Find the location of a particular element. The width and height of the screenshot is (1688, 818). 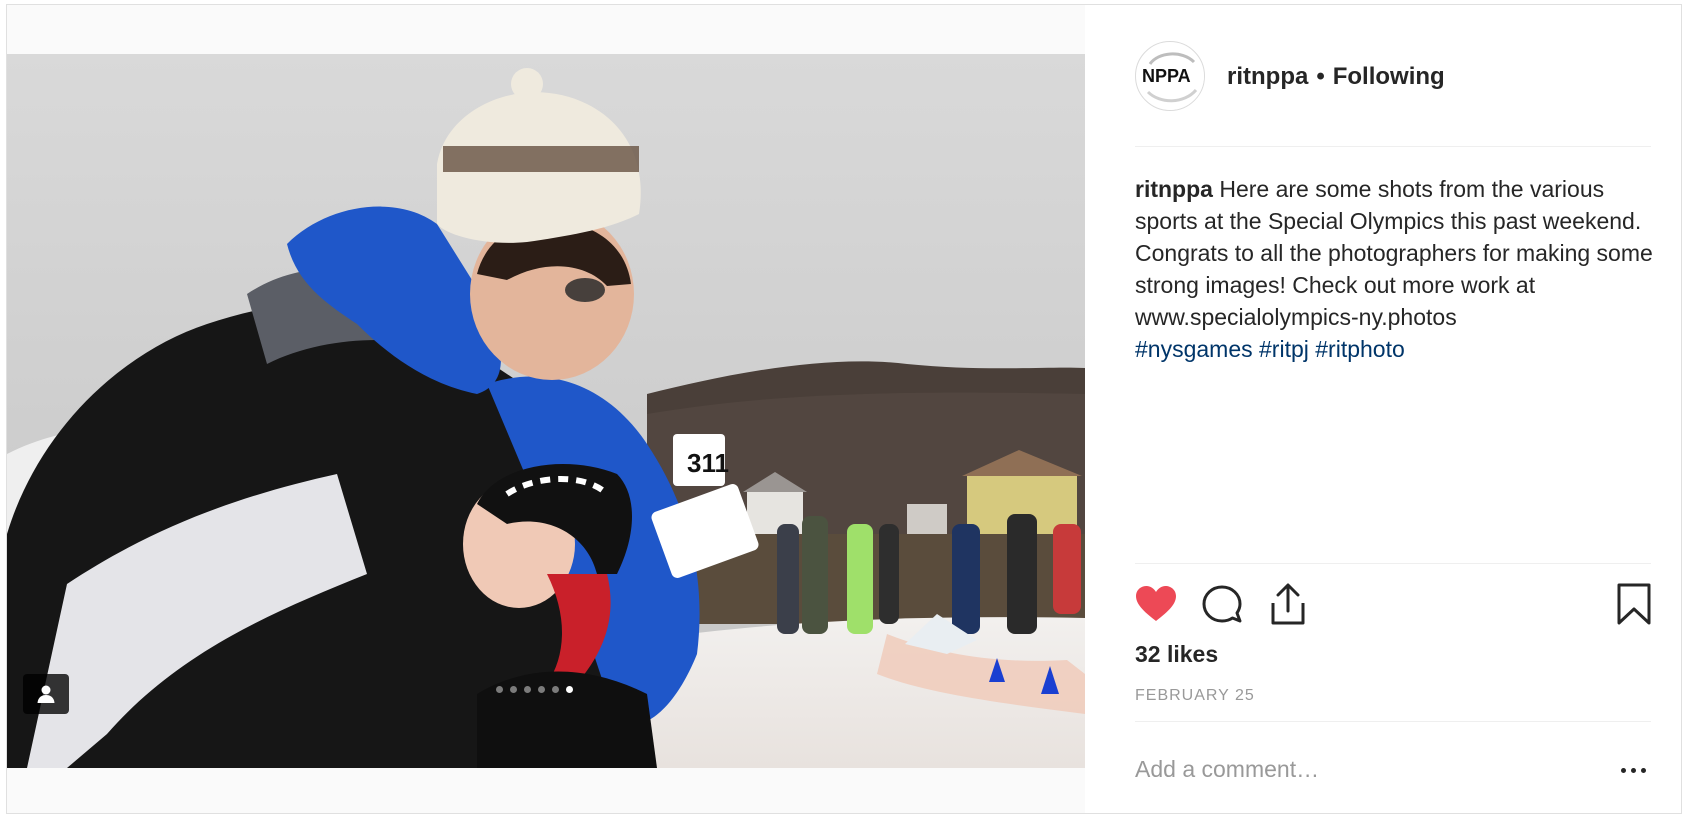

post-header-text: ritnppa • Following is located at coordinates (1336, 77).